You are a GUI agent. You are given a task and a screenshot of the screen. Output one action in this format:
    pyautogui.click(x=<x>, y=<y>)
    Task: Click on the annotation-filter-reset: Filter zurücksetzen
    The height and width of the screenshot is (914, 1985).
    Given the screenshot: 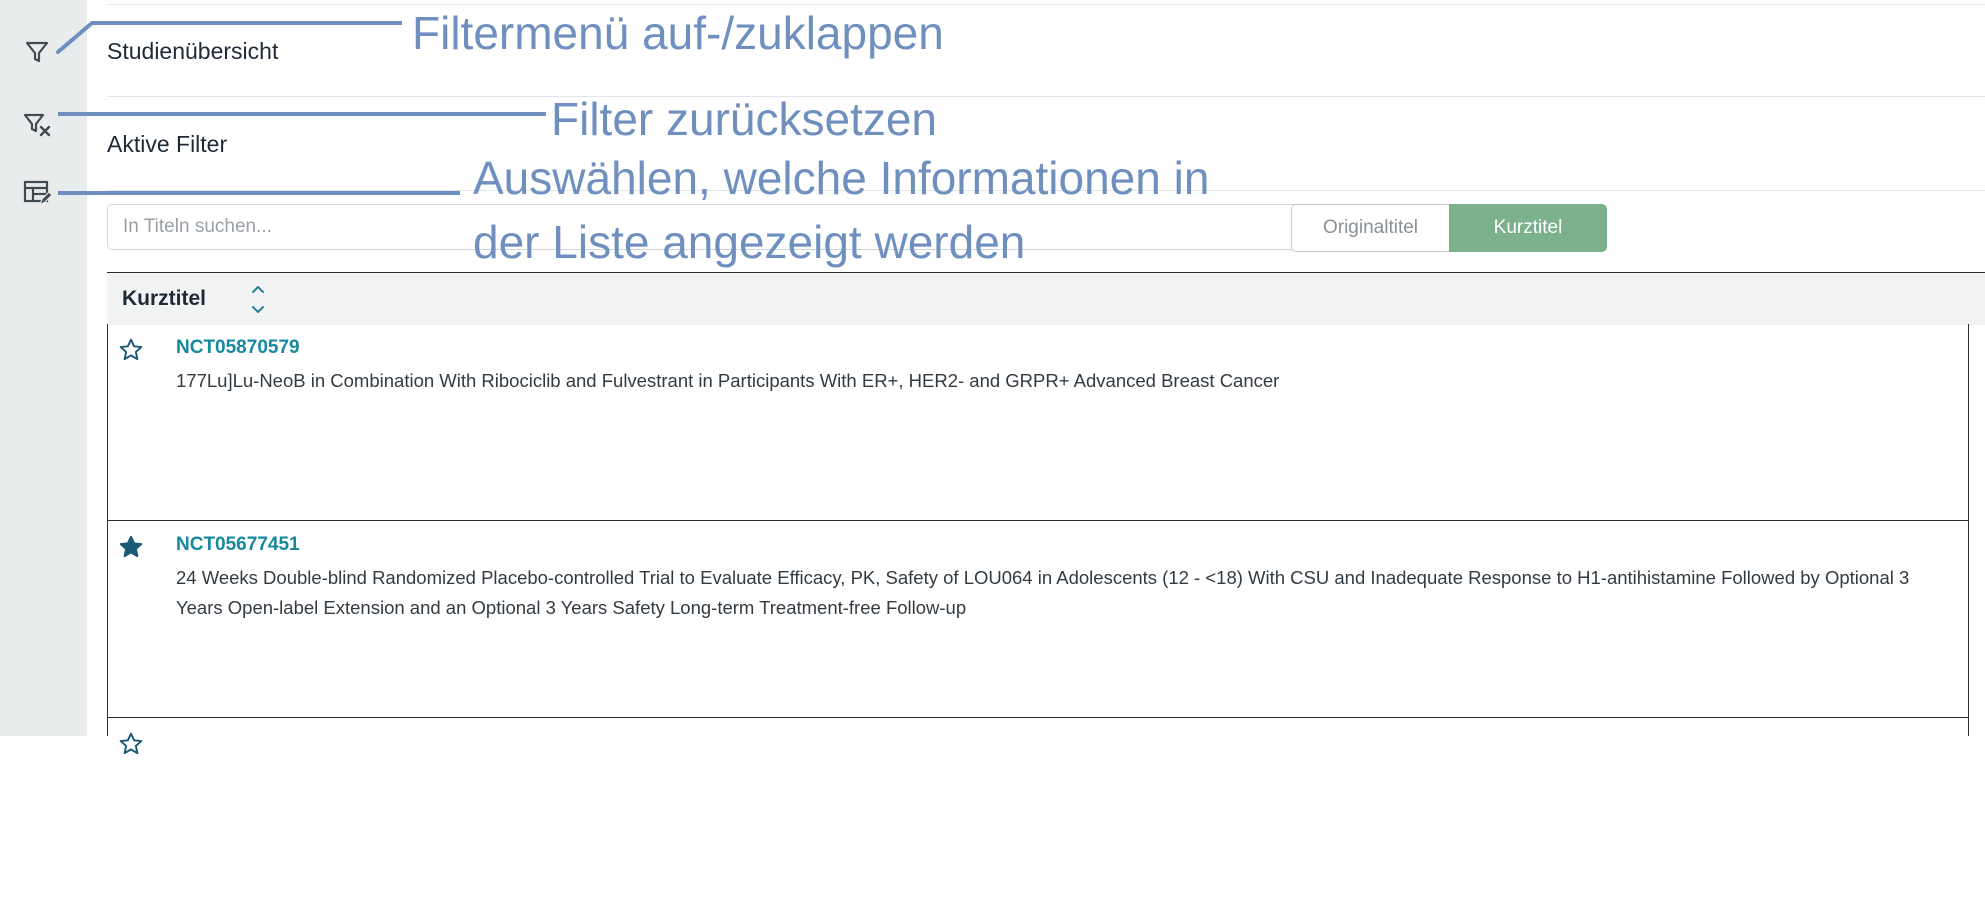 What is the action you would take?
    pyautogui.click(x=744, y=119)
    